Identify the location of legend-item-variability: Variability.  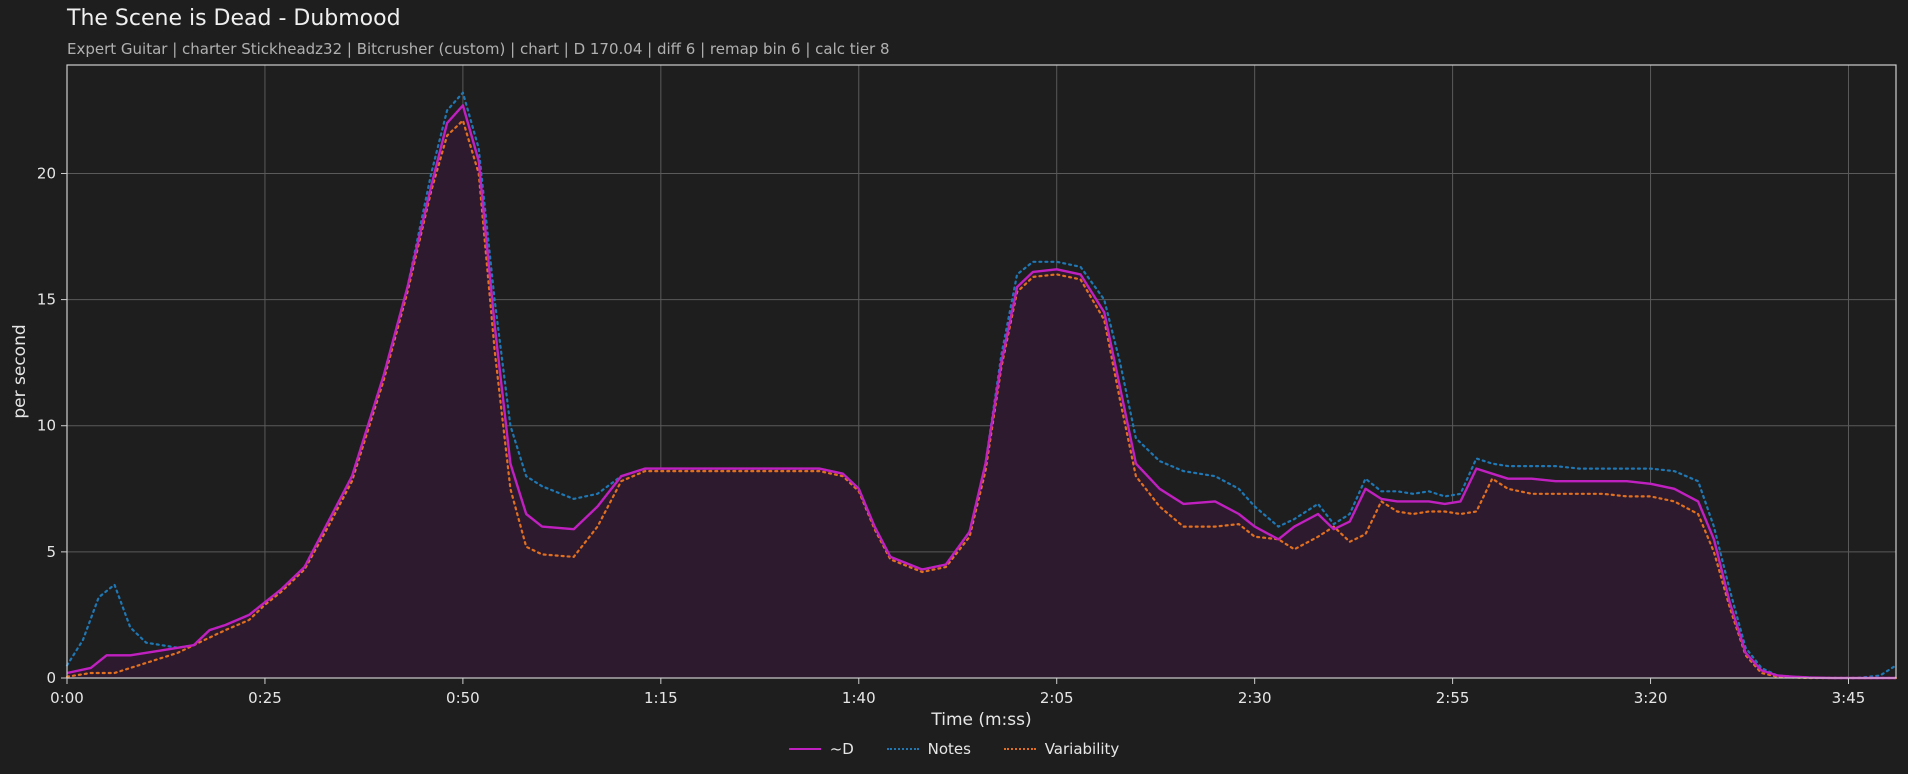
(1061, 749).